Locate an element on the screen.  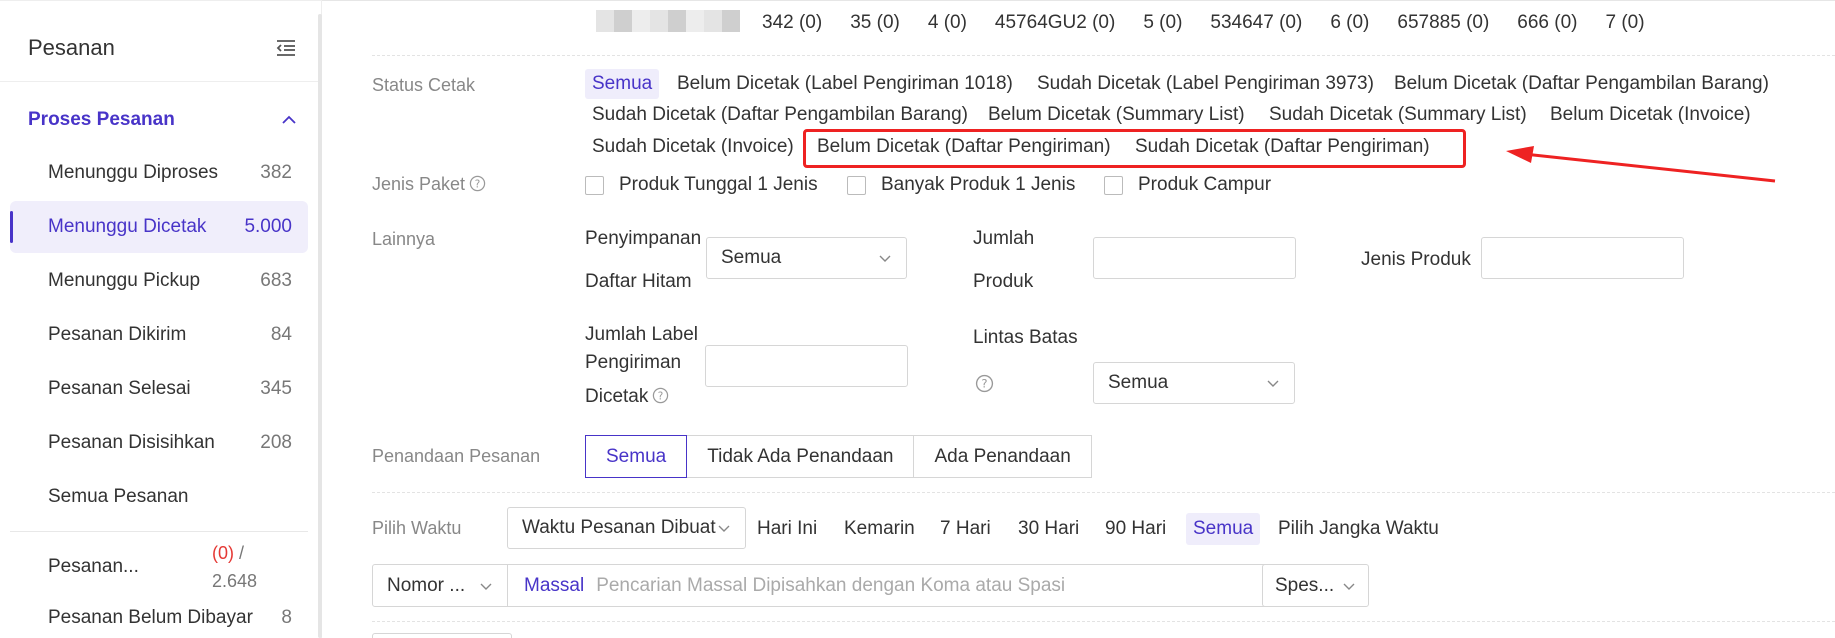
status-option-belum-label: Belum Dicetak (Label Pengiriman 1018) is located at coordinates (845, 84).